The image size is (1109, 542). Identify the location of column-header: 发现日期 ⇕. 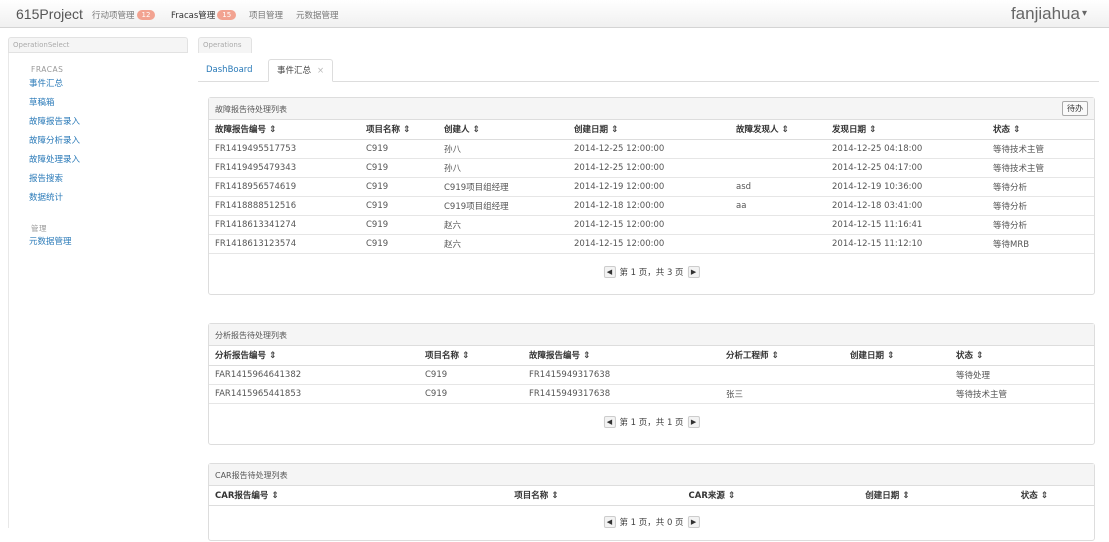
(906, 130).